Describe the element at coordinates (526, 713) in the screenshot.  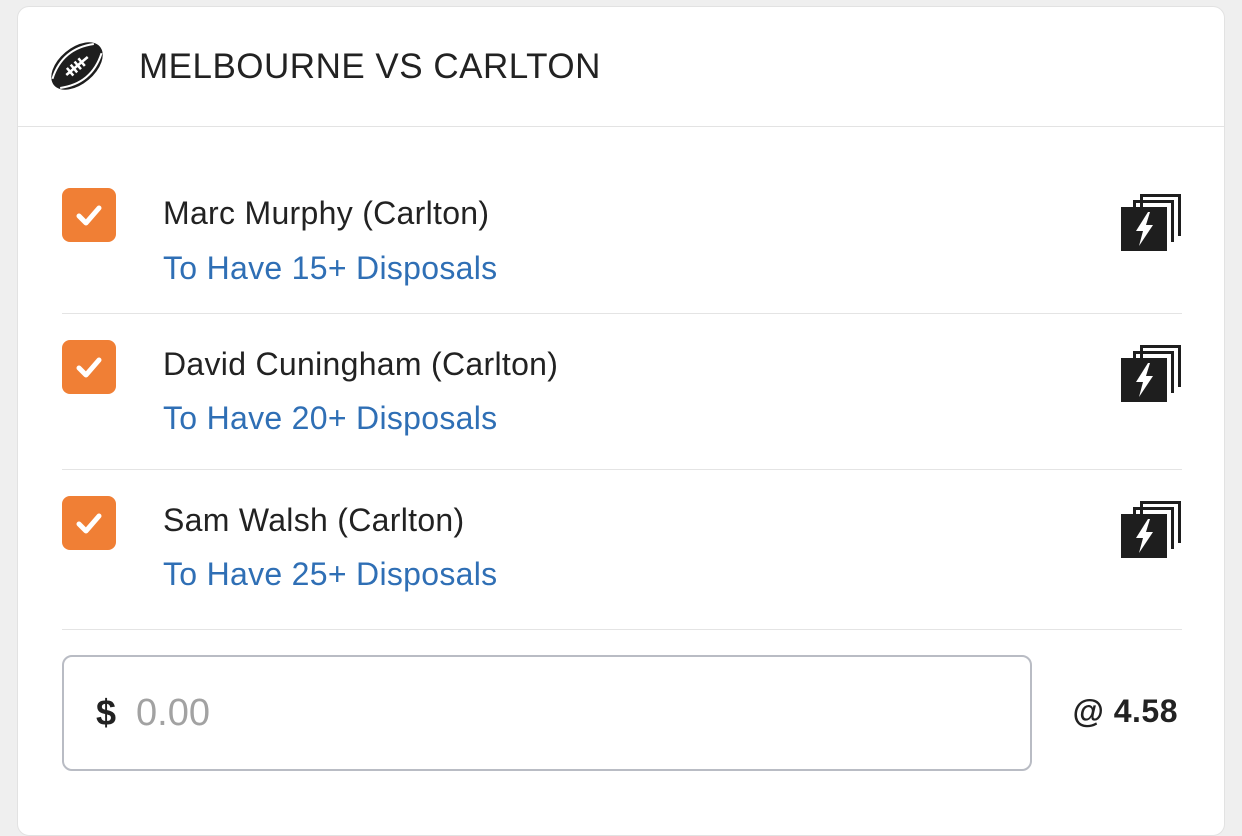
I see `stake-input` at that location.